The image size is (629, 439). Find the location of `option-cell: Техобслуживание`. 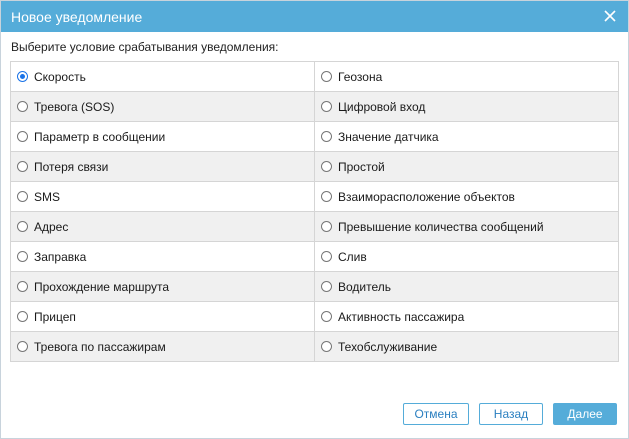

option-cell: Техобслуживание is located at coordinates (466, 346).